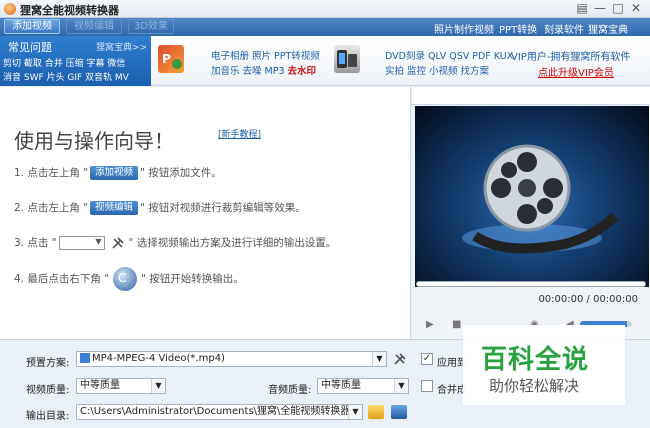  What do you see at coordinates (534, 386) in the screenshot?
I see `watermark-subtitle: 助你轻松解决` at bounding box center [534, 386].